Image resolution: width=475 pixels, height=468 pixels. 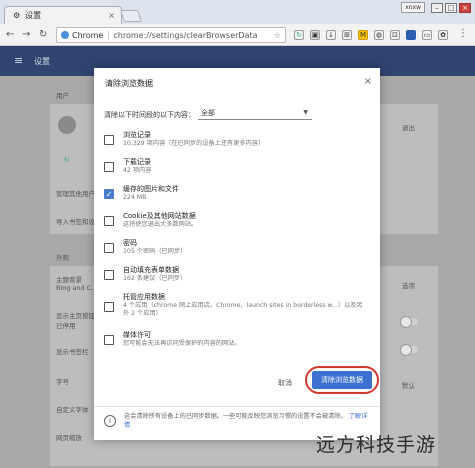 I want to click on option-label: 媒体许可, so click(x=137, y=335).